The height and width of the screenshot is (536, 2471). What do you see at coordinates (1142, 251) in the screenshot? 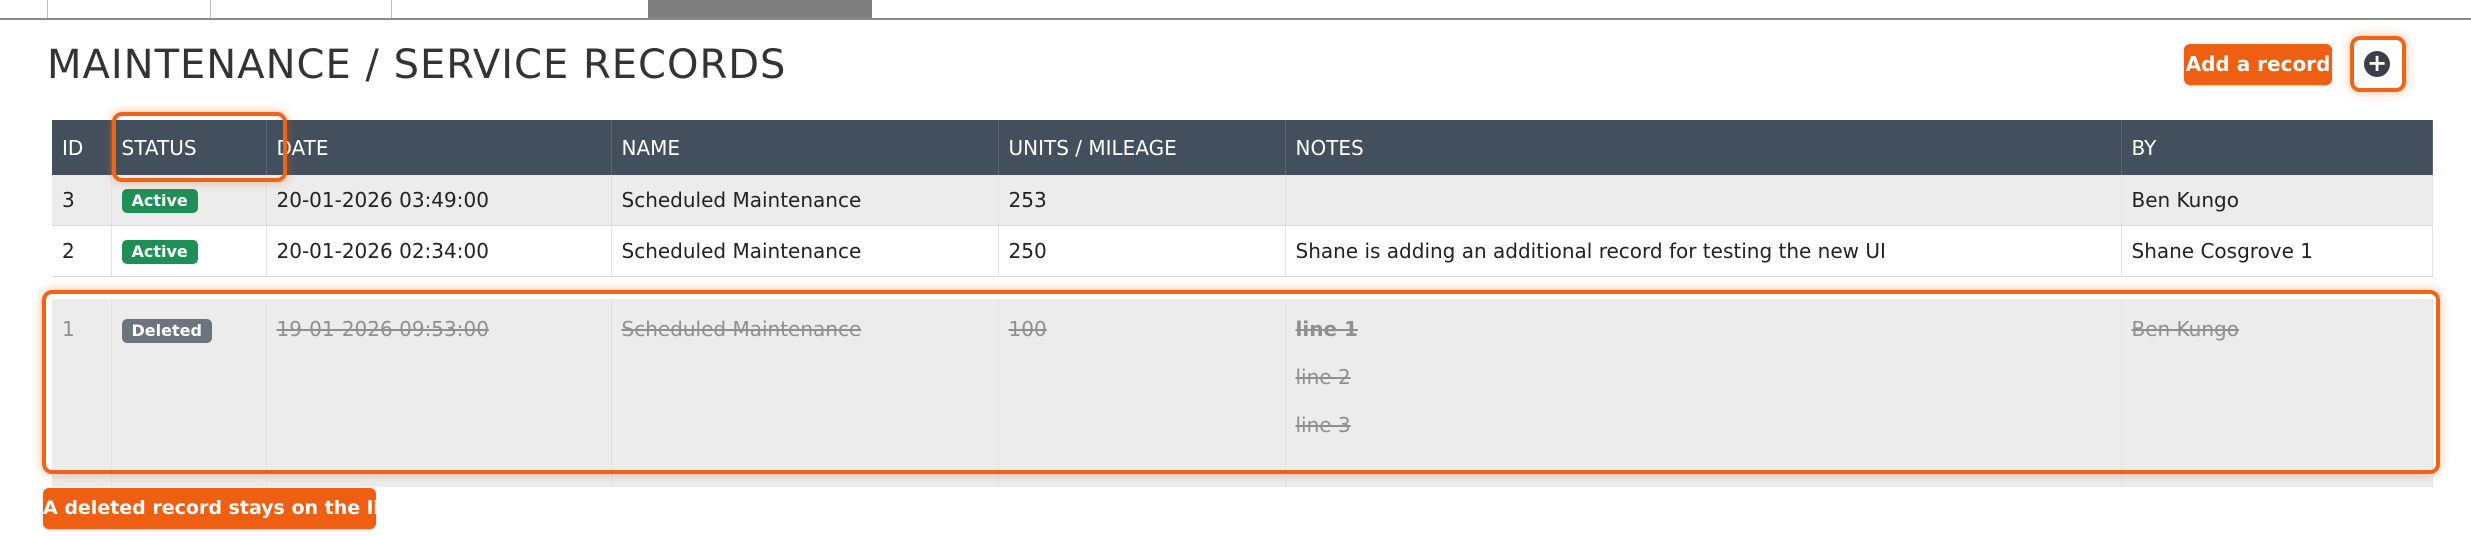
I see `cell-units: 250` at bounding box center [1142, 251].